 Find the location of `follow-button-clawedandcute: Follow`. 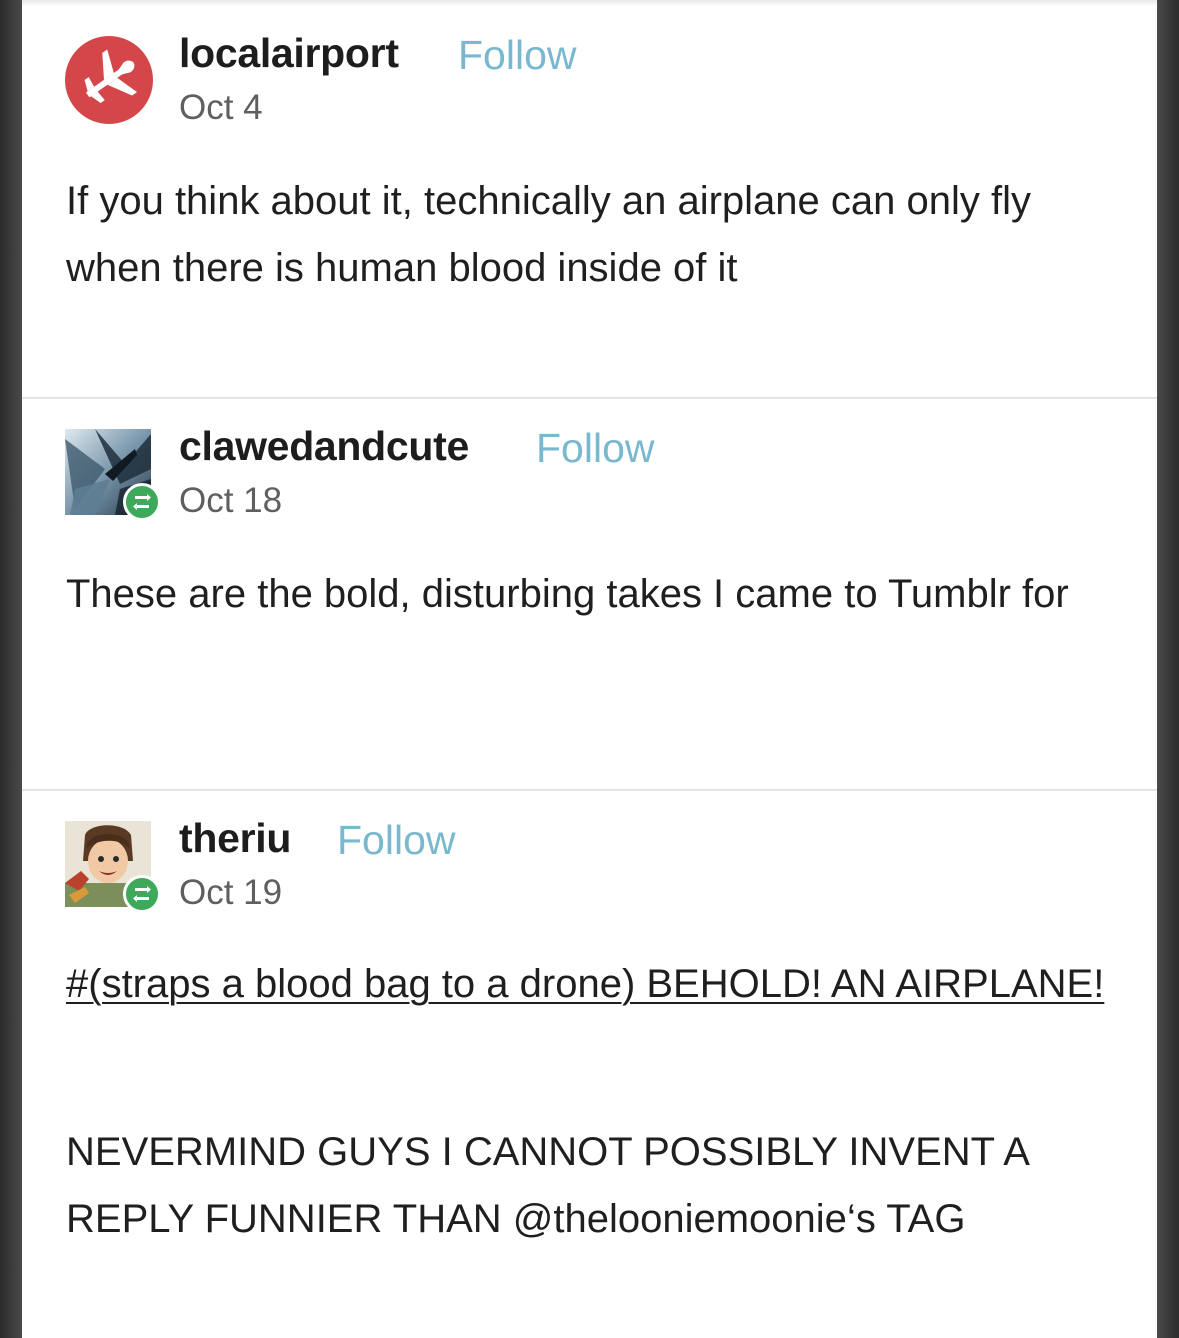

follow-button-clawedandcute: Follow is located at coordinates (595, 448).